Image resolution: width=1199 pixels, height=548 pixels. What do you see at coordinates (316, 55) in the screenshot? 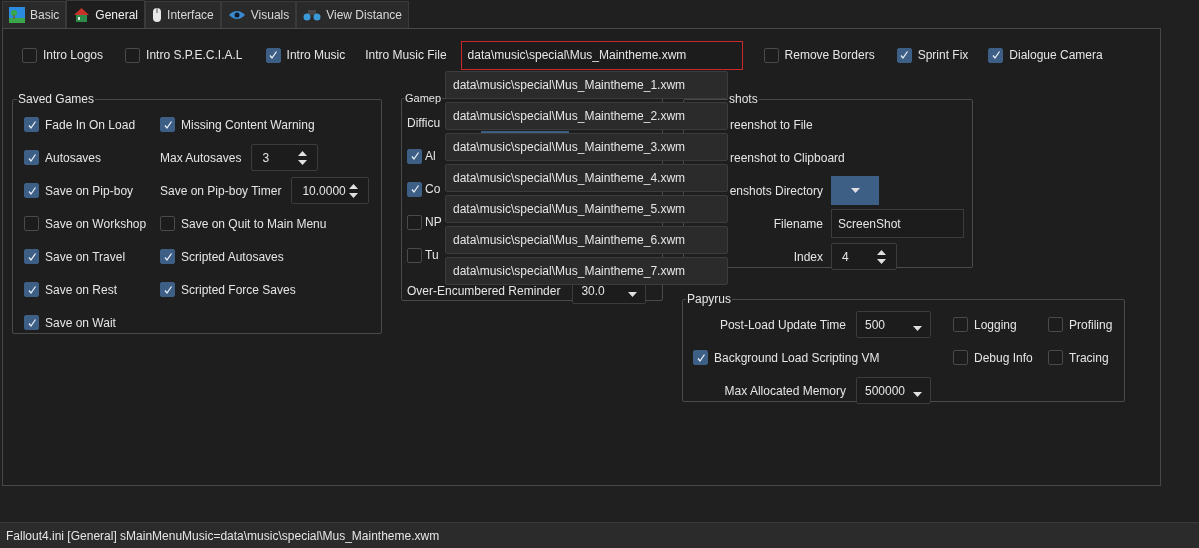
I see `checkbox-label: Intro Music` at bounding box center [316, 55].